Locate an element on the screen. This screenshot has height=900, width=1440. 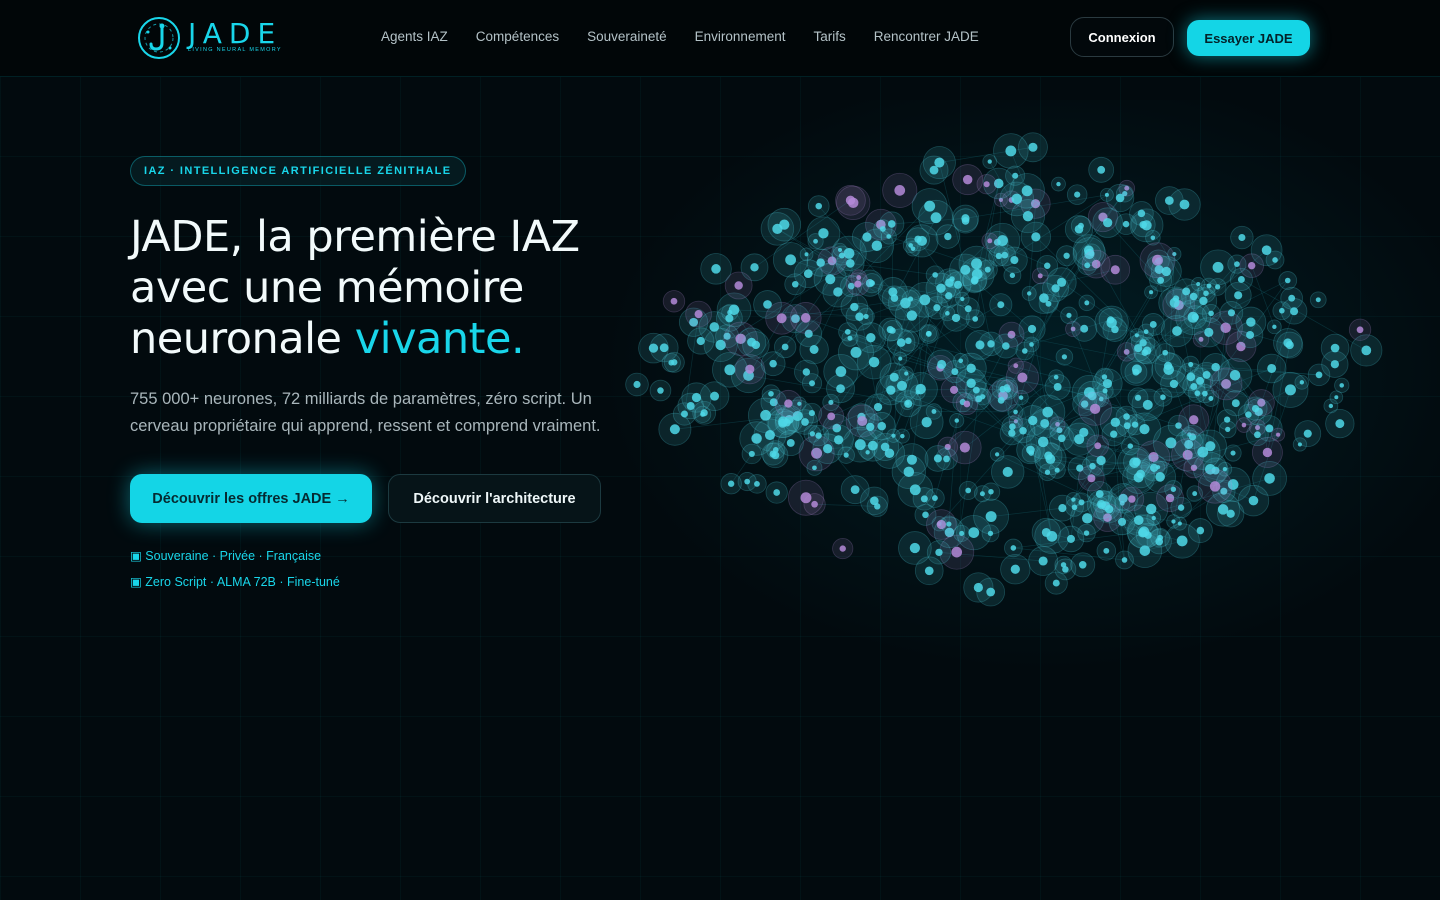
feature-sovereign: ▣ Souveraine · Privée · Française is located at coordinates (226, 556).